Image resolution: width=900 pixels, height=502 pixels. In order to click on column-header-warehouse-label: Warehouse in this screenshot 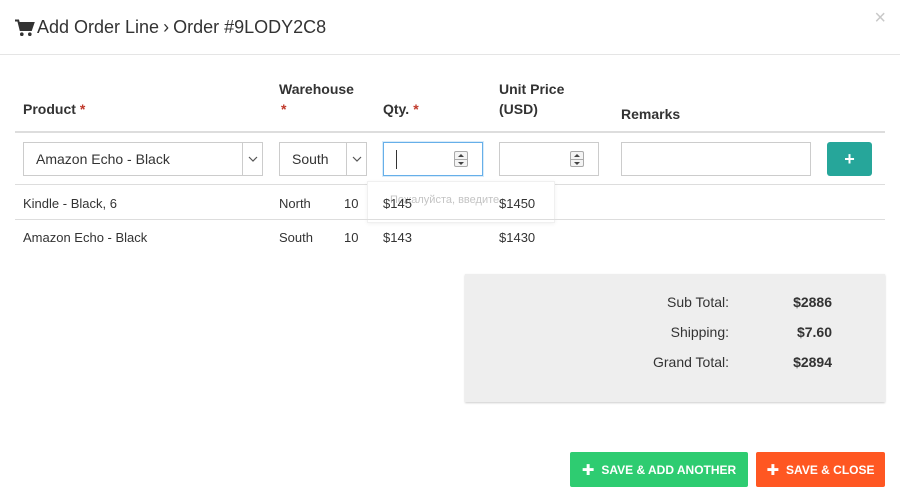, I will do `click(316, 89)`.